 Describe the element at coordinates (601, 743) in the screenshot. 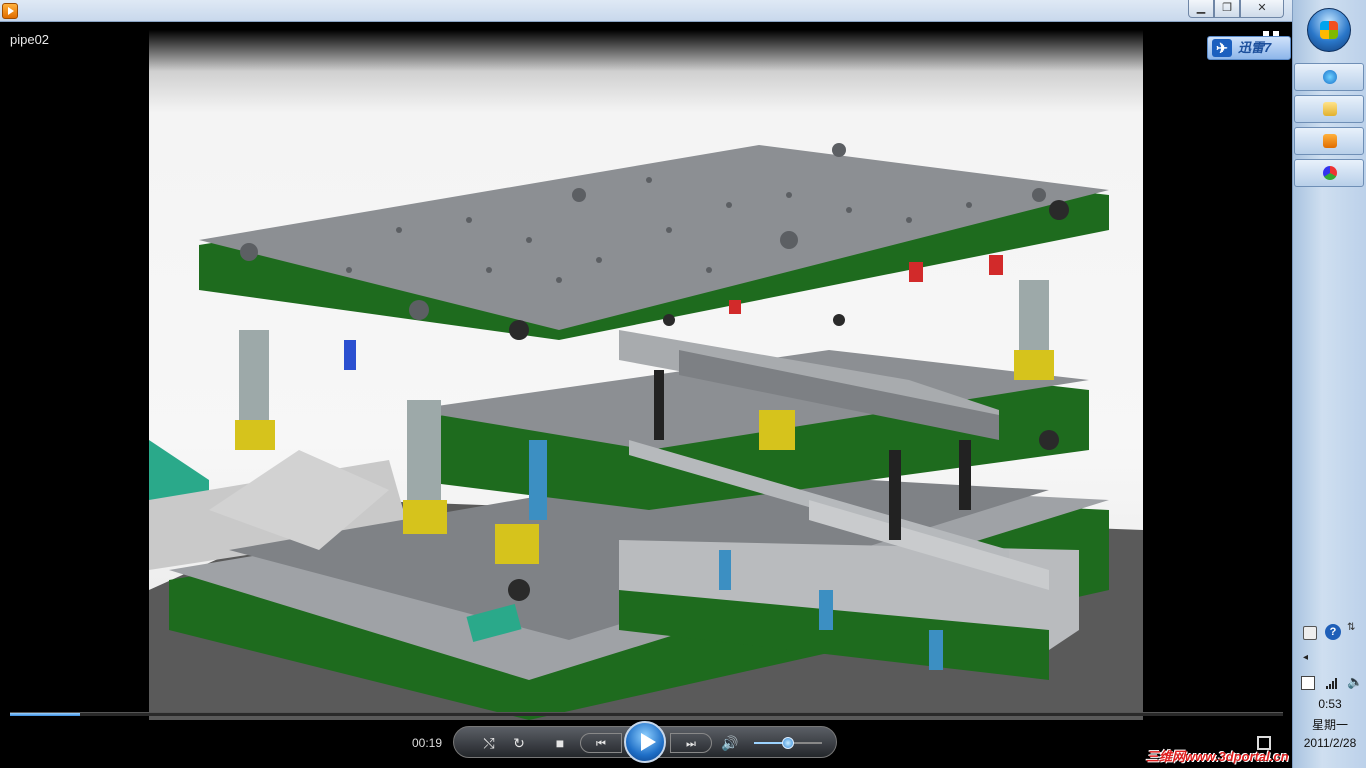

I see `previous-button: ⏮` at that location.